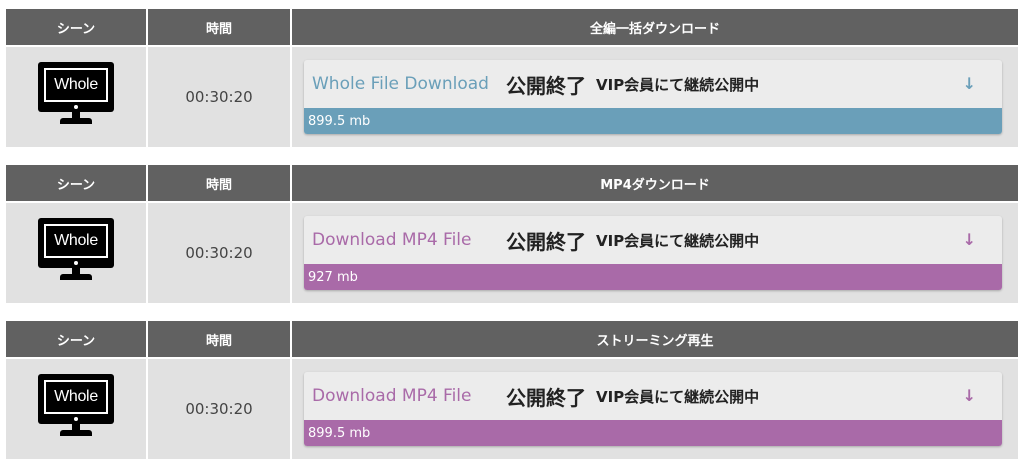 The width and height of the screenshot is (1024, 468). I want to click on table-header: シーン 時間 MP4ダウンロード, so click(512, 183).